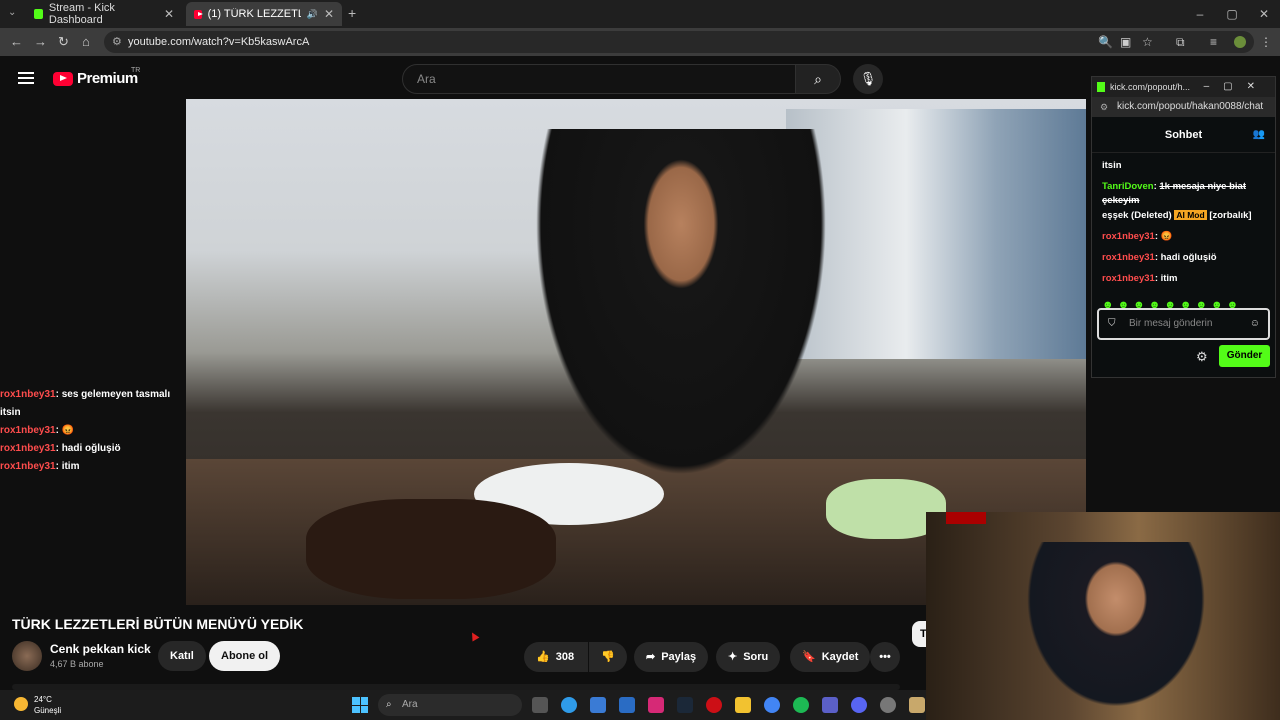  I want to click on opera-icon, so click(714, 705).